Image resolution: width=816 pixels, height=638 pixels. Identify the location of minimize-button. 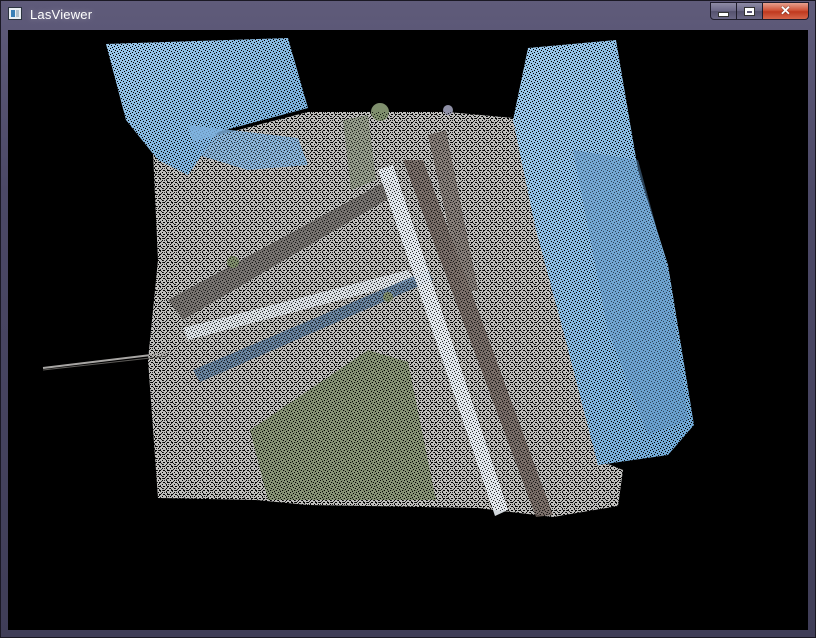
(723, 11).